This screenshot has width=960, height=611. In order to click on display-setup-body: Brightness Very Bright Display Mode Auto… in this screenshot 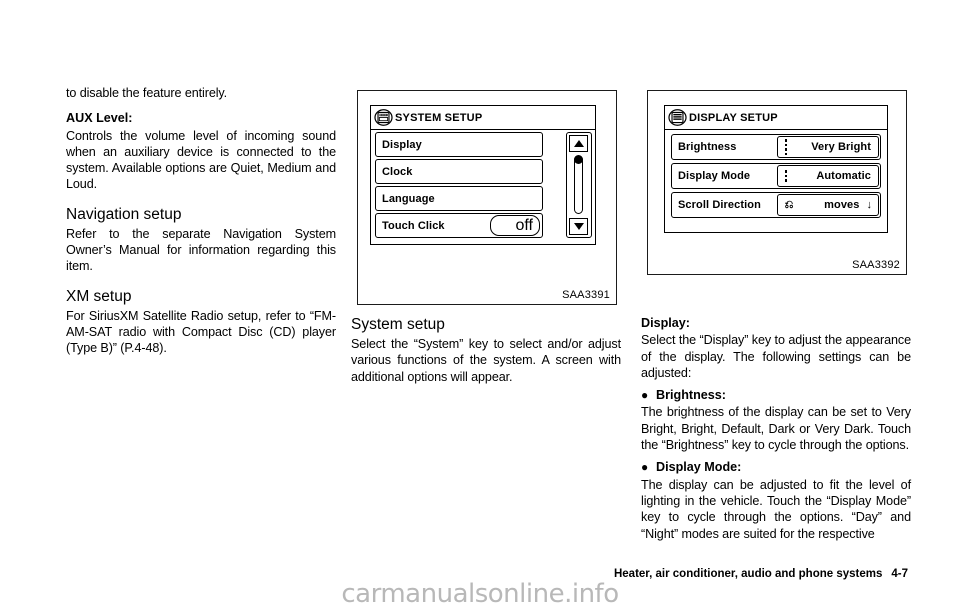, I will do `click(776, 181)`.